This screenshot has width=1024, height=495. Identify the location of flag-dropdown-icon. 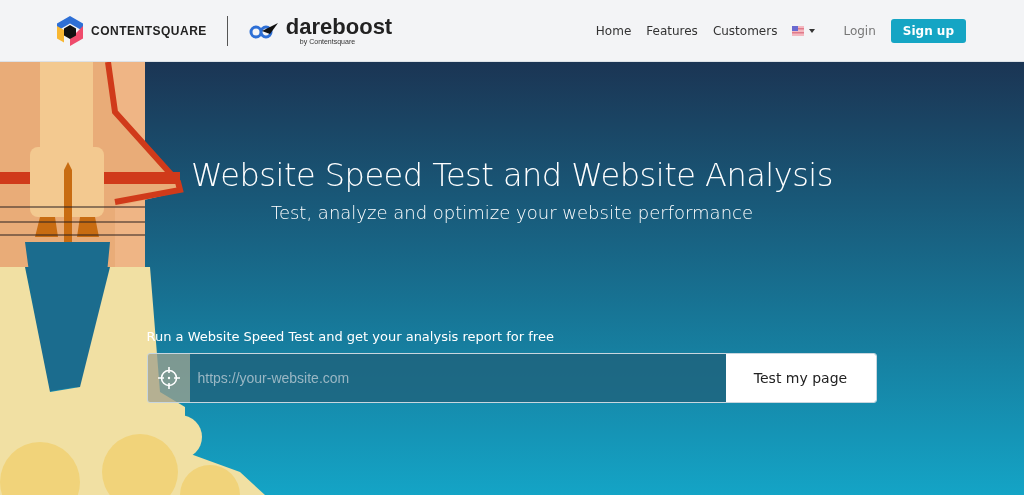
(804, 30).